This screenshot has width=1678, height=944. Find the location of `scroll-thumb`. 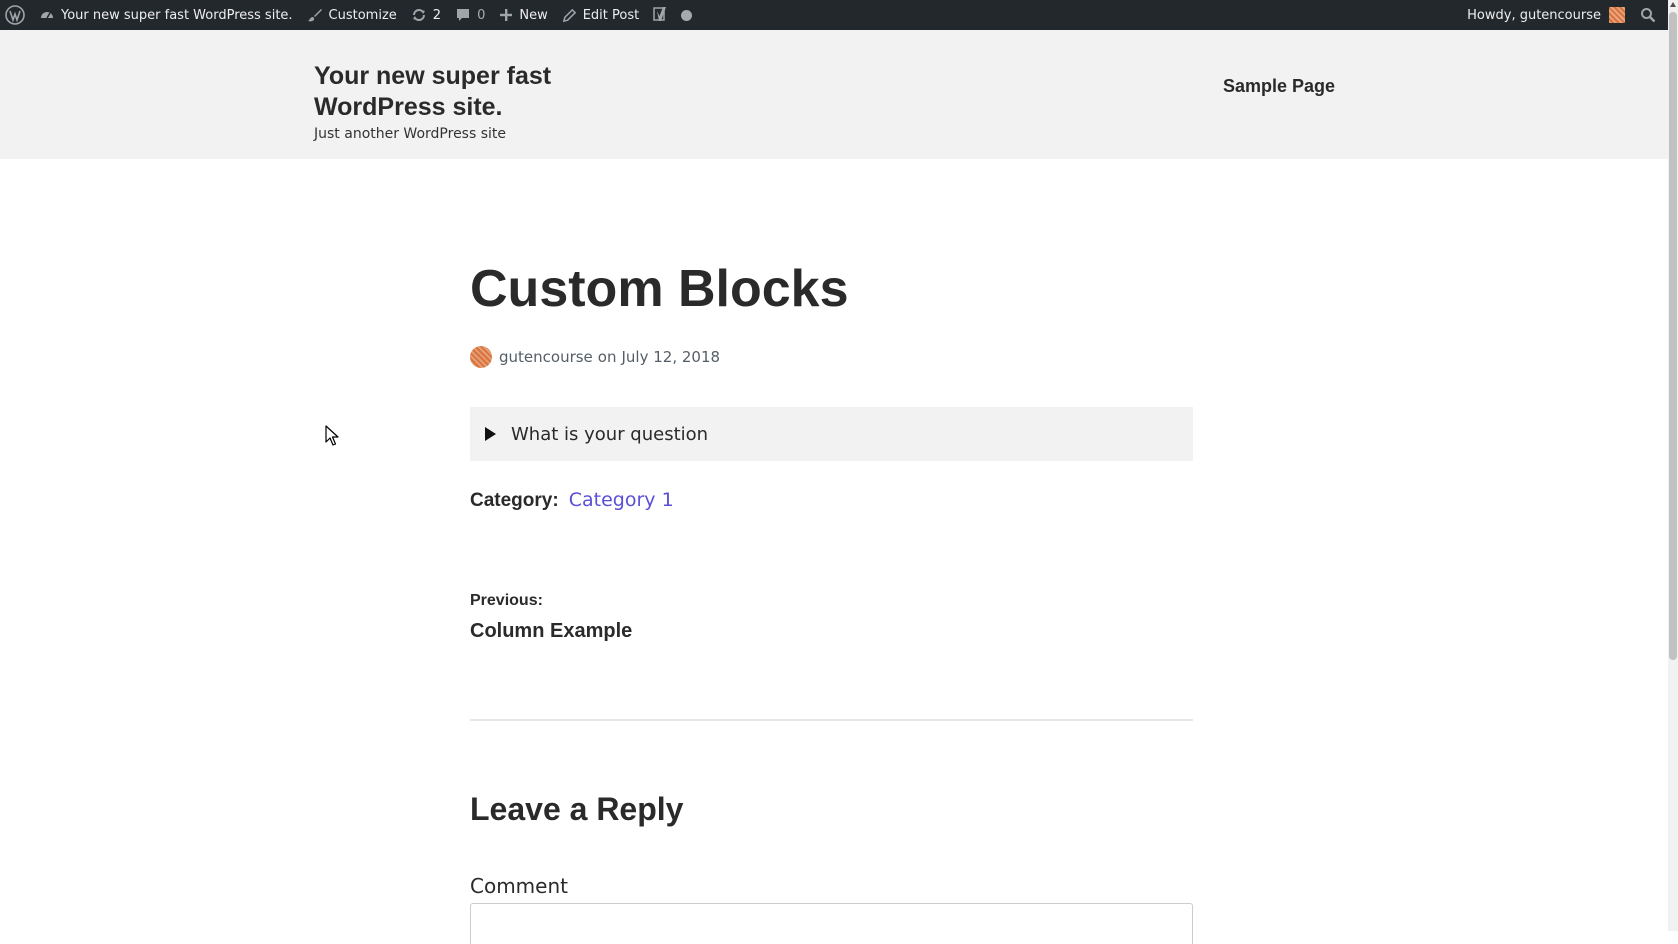

scroll-thumb is located at coordinates (1673, 336).